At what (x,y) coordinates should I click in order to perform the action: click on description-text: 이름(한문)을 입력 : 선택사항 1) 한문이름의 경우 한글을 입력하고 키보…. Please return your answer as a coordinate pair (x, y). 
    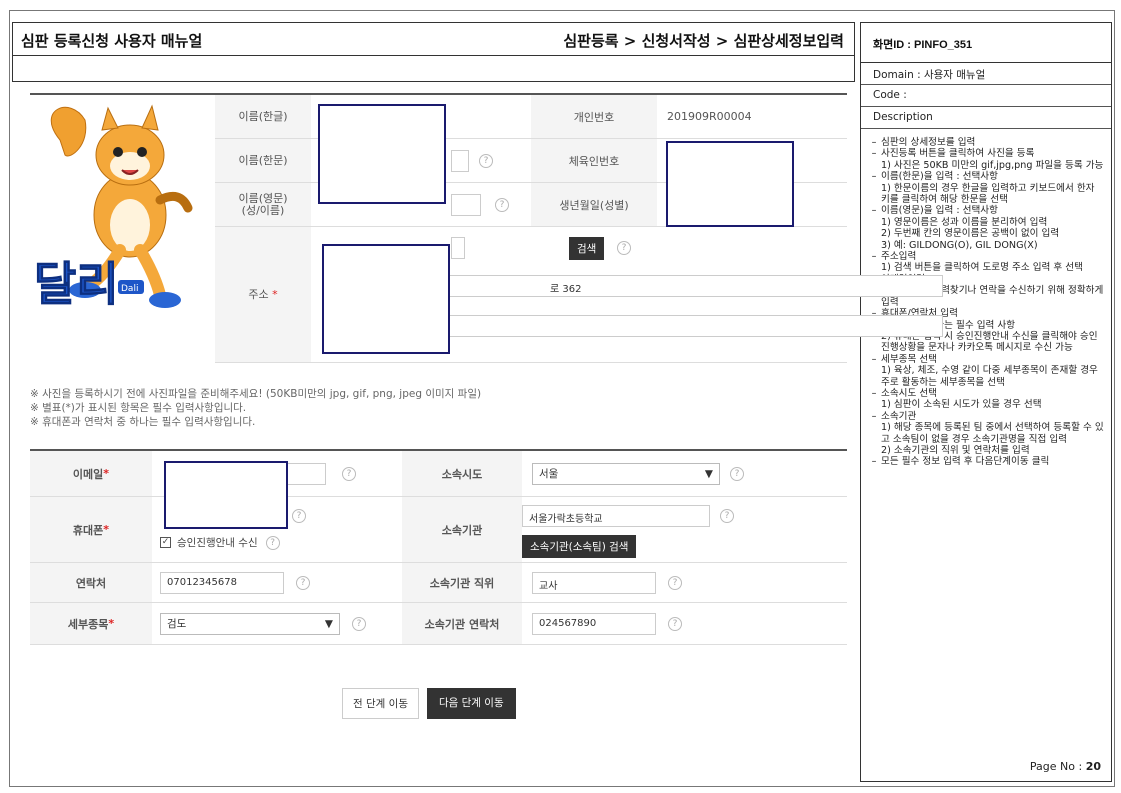
    Looking at the image, I should click on (993, 188).